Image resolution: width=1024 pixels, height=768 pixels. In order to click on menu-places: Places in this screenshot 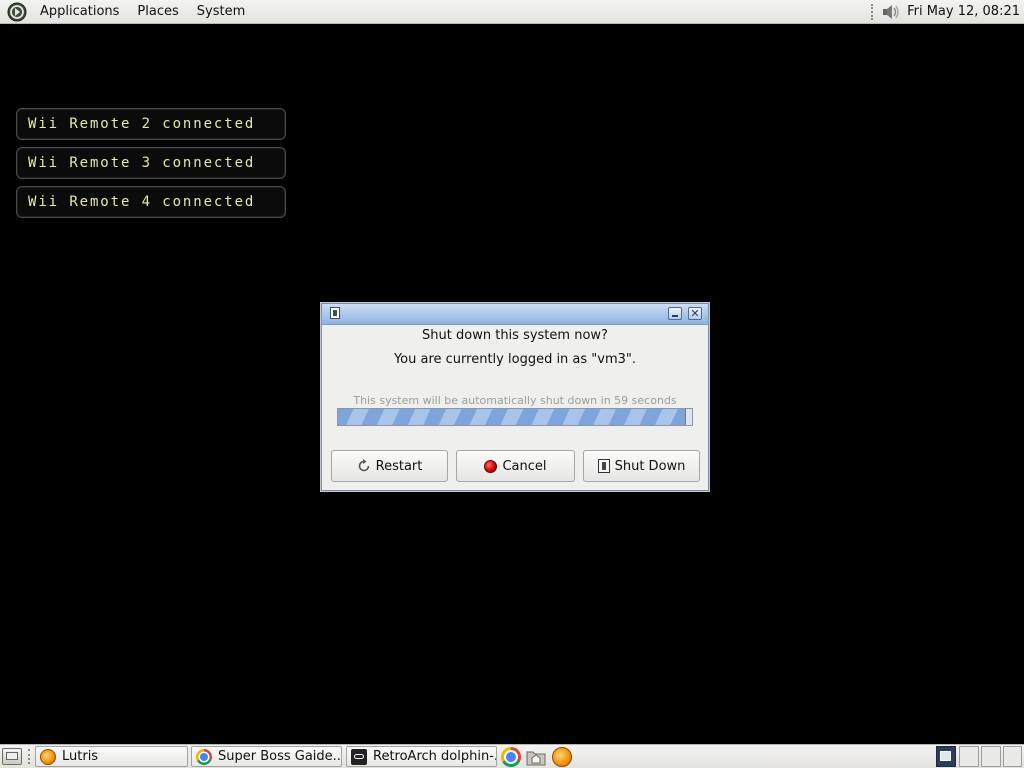, I will do `click(157, 11)`.